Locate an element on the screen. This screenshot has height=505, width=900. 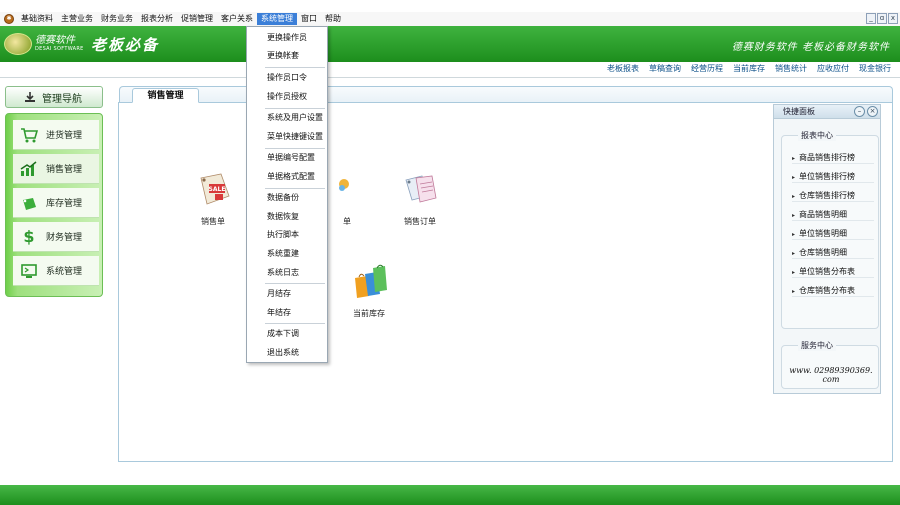
close-button: x is located at coordinates (893, 18).